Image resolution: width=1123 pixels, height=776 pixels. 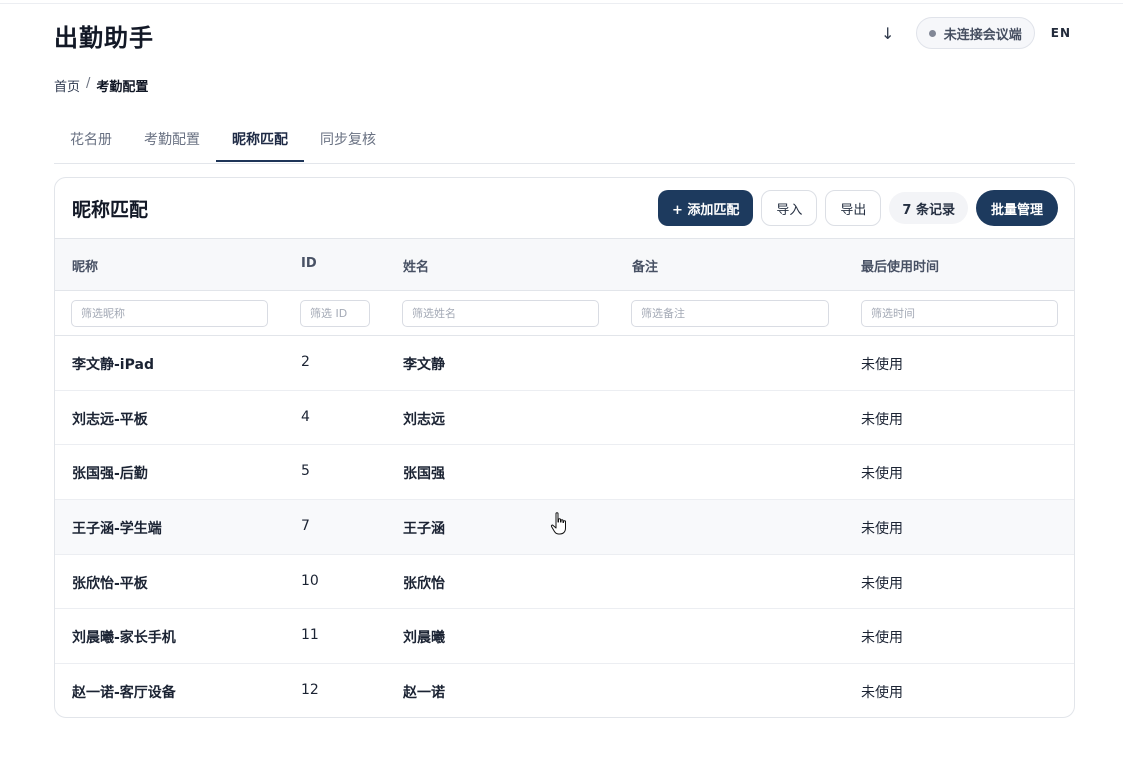 I want to click on connection-status-label: 未连接会议端, so click(x=982, y=35).